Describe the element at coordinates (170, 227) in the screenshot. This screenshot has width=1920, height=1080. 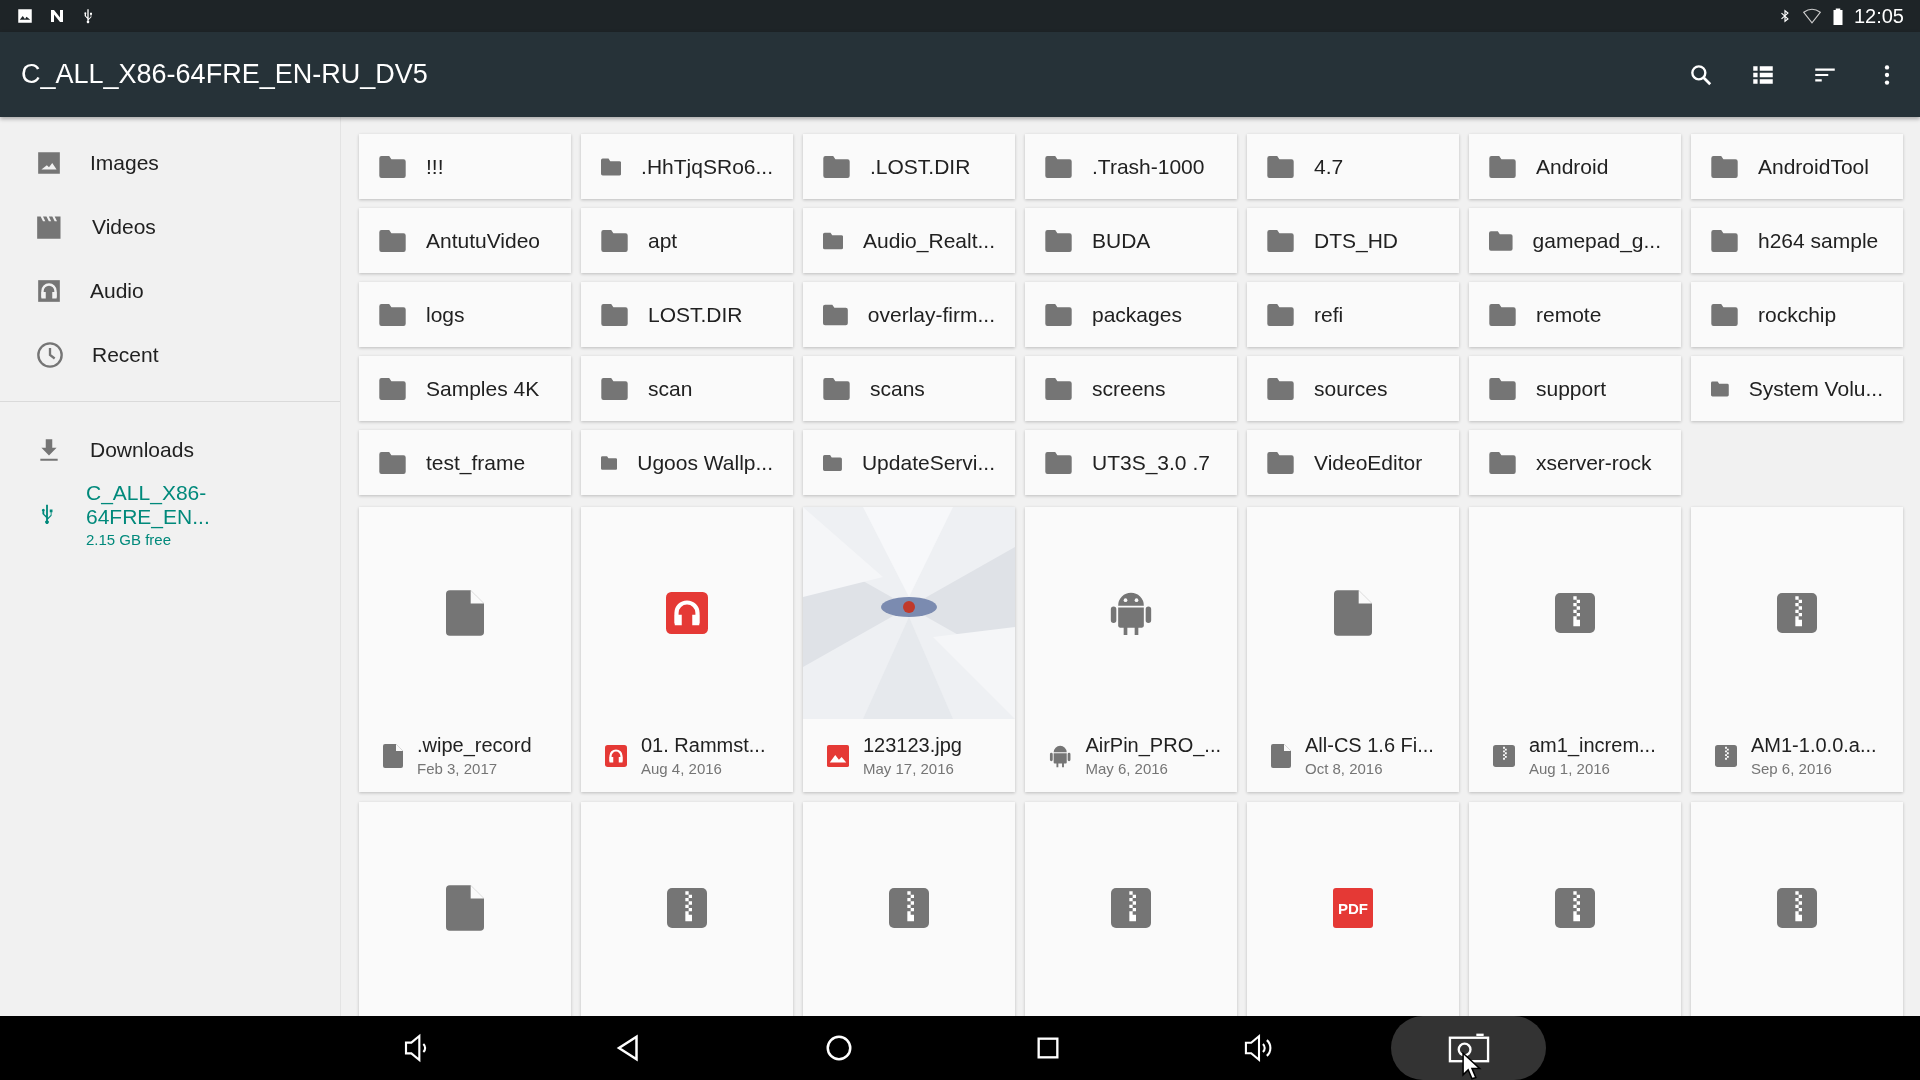
I see `sidebar-item: Videos` at that location.